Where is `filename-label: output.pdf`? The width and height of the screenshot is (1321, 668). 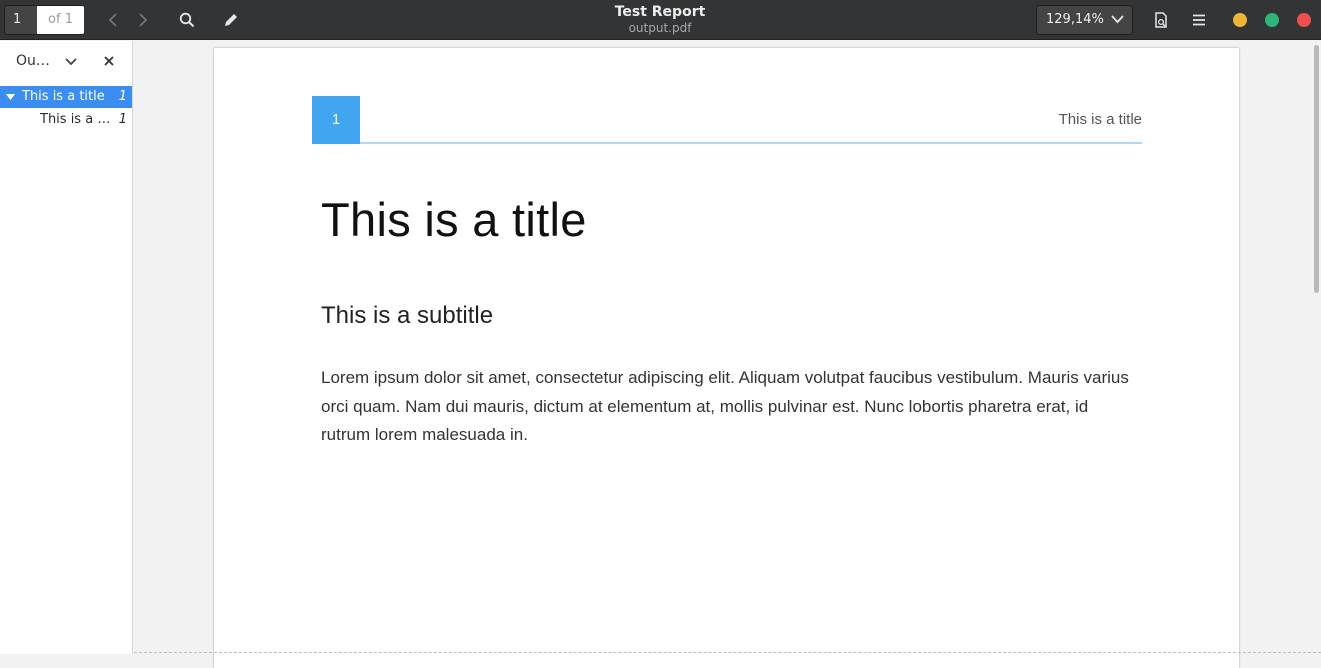 filename-label: output.pdf is located at coordinates (660, 28).